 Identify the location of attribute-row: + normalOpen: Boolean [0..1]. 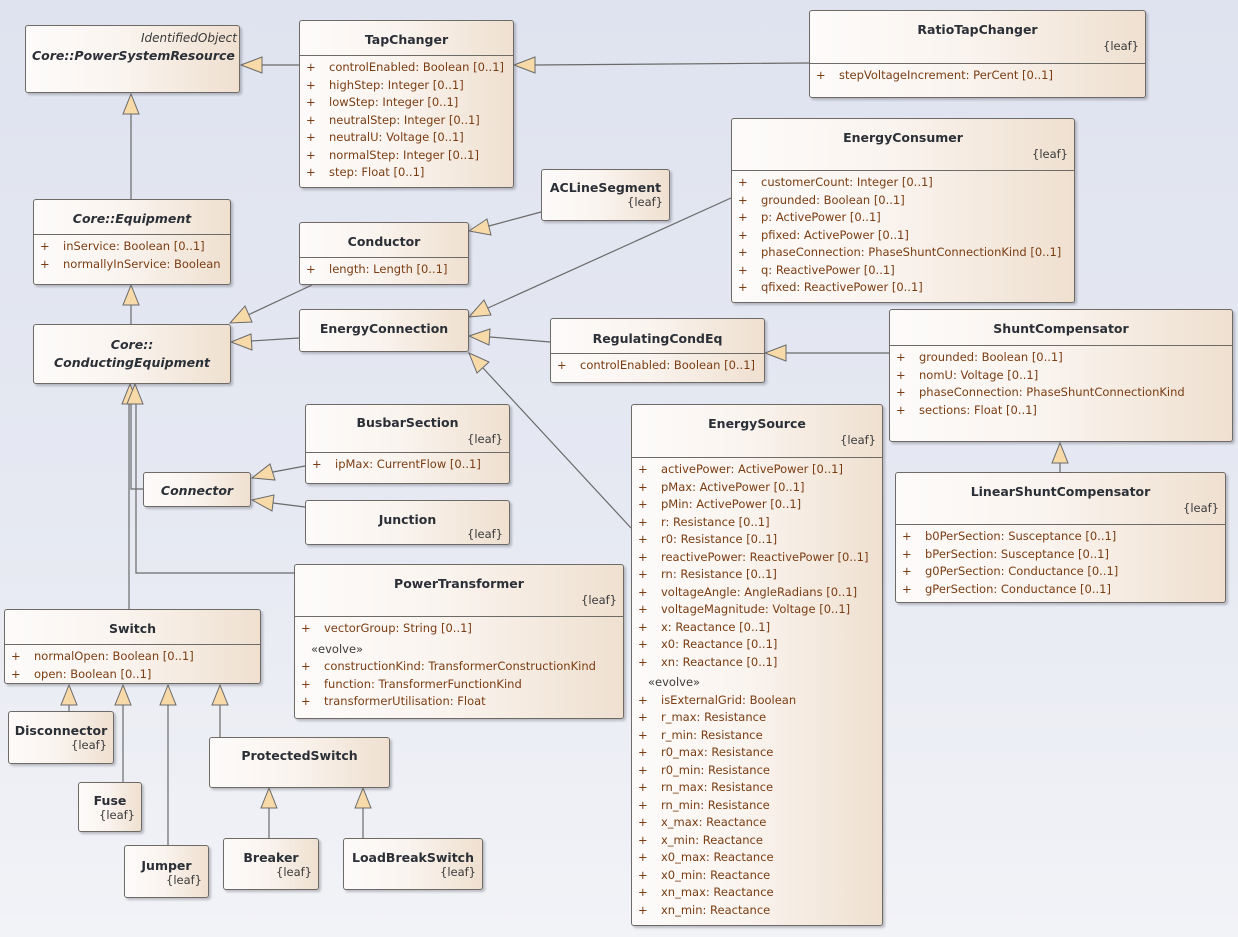
(132, 657).